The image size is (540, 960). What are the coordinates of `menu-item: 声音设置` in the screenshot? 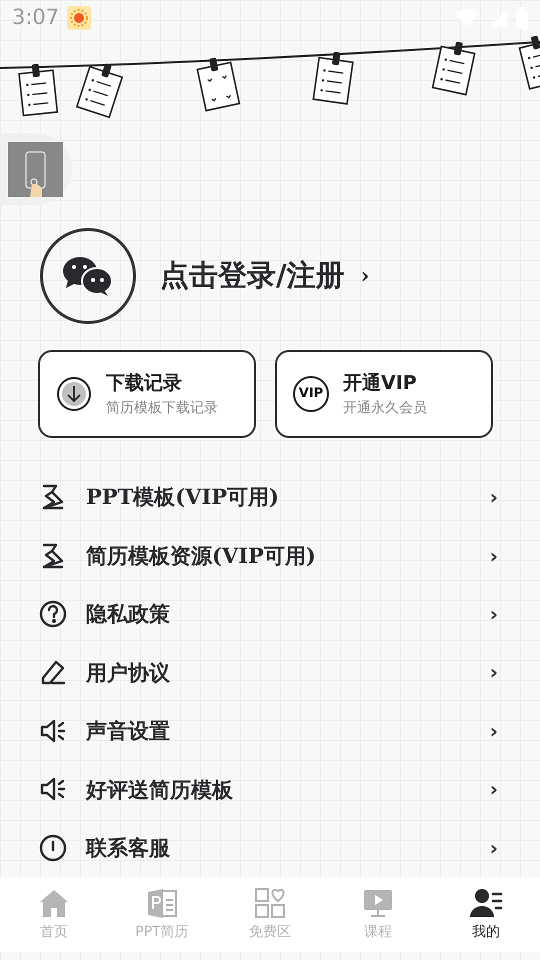 It's located at (288, 731).